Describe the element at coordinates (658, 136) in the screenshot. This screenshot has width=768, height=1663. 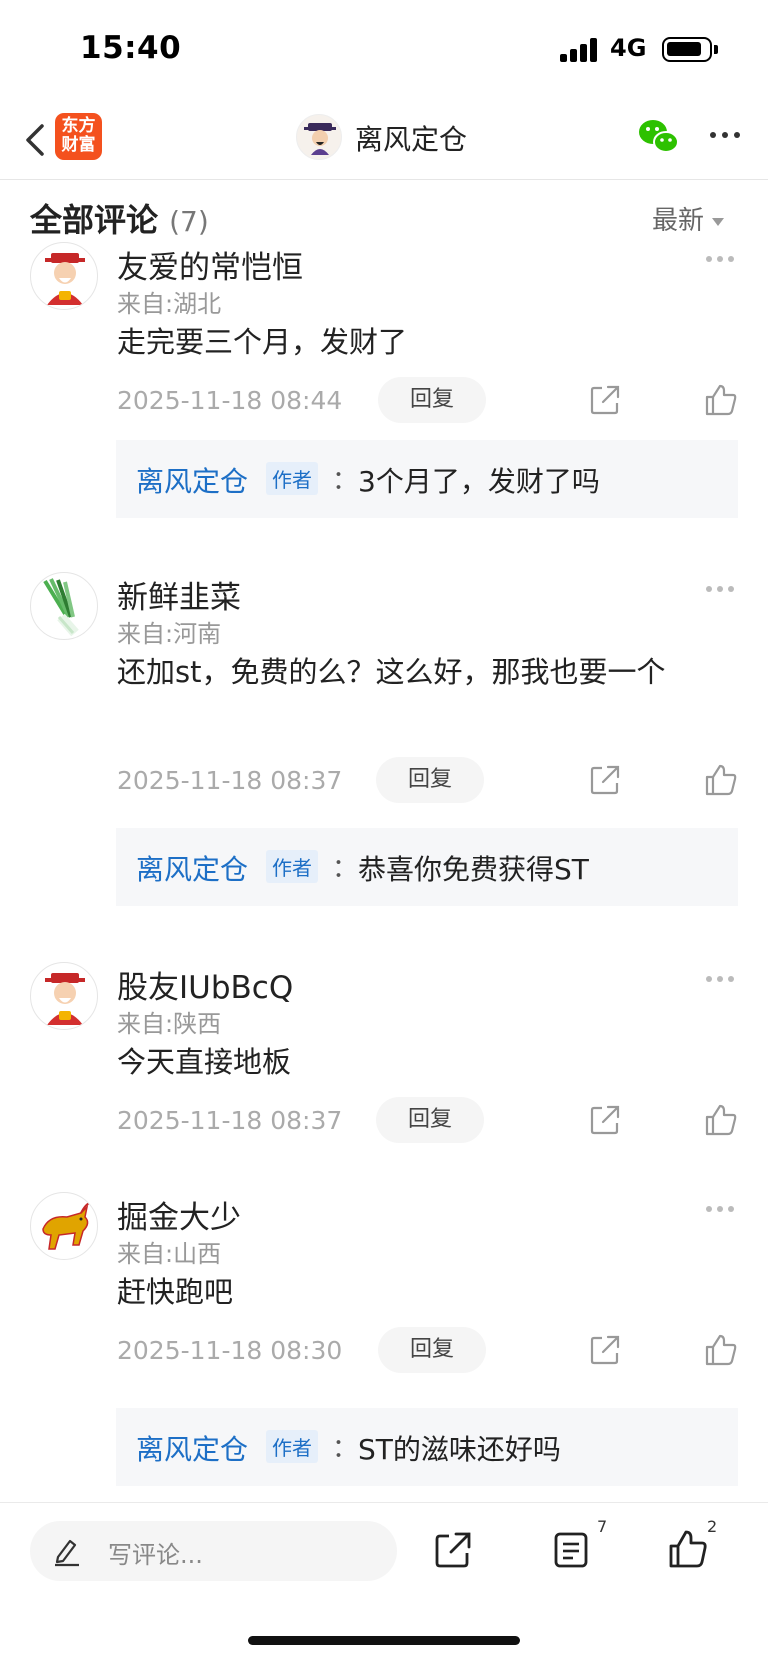
I see `wechat-icon` at that location.